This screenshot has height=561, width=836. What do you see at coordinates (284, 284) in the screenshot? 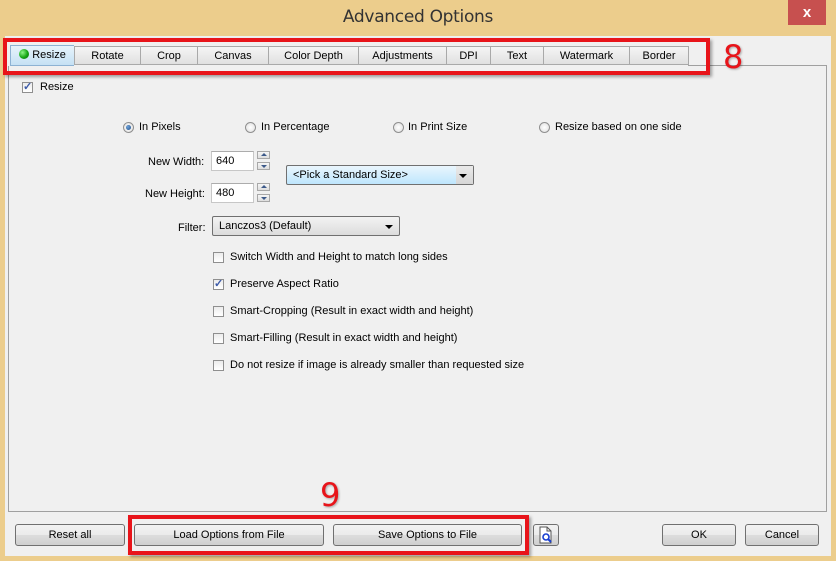
I see `preserve-aspect-label: Preserve Aspect Ratio` at bounding box center [284, 284].